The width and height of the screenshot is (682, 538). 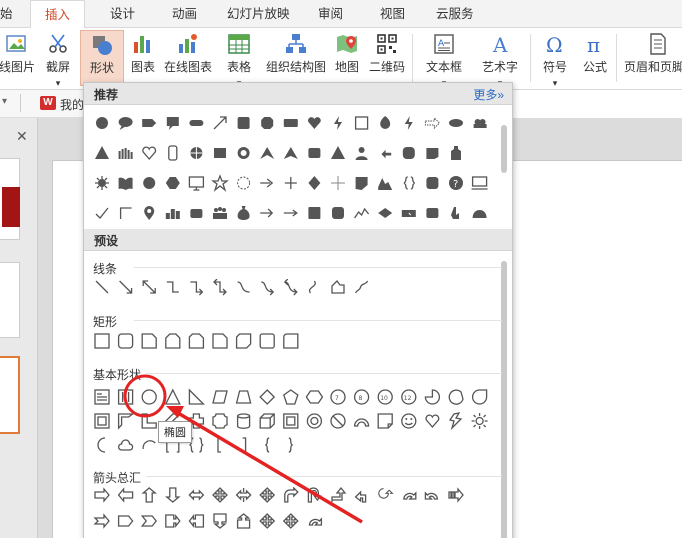 I want to click on left-bracket-shape, so click(x=219, y=445).